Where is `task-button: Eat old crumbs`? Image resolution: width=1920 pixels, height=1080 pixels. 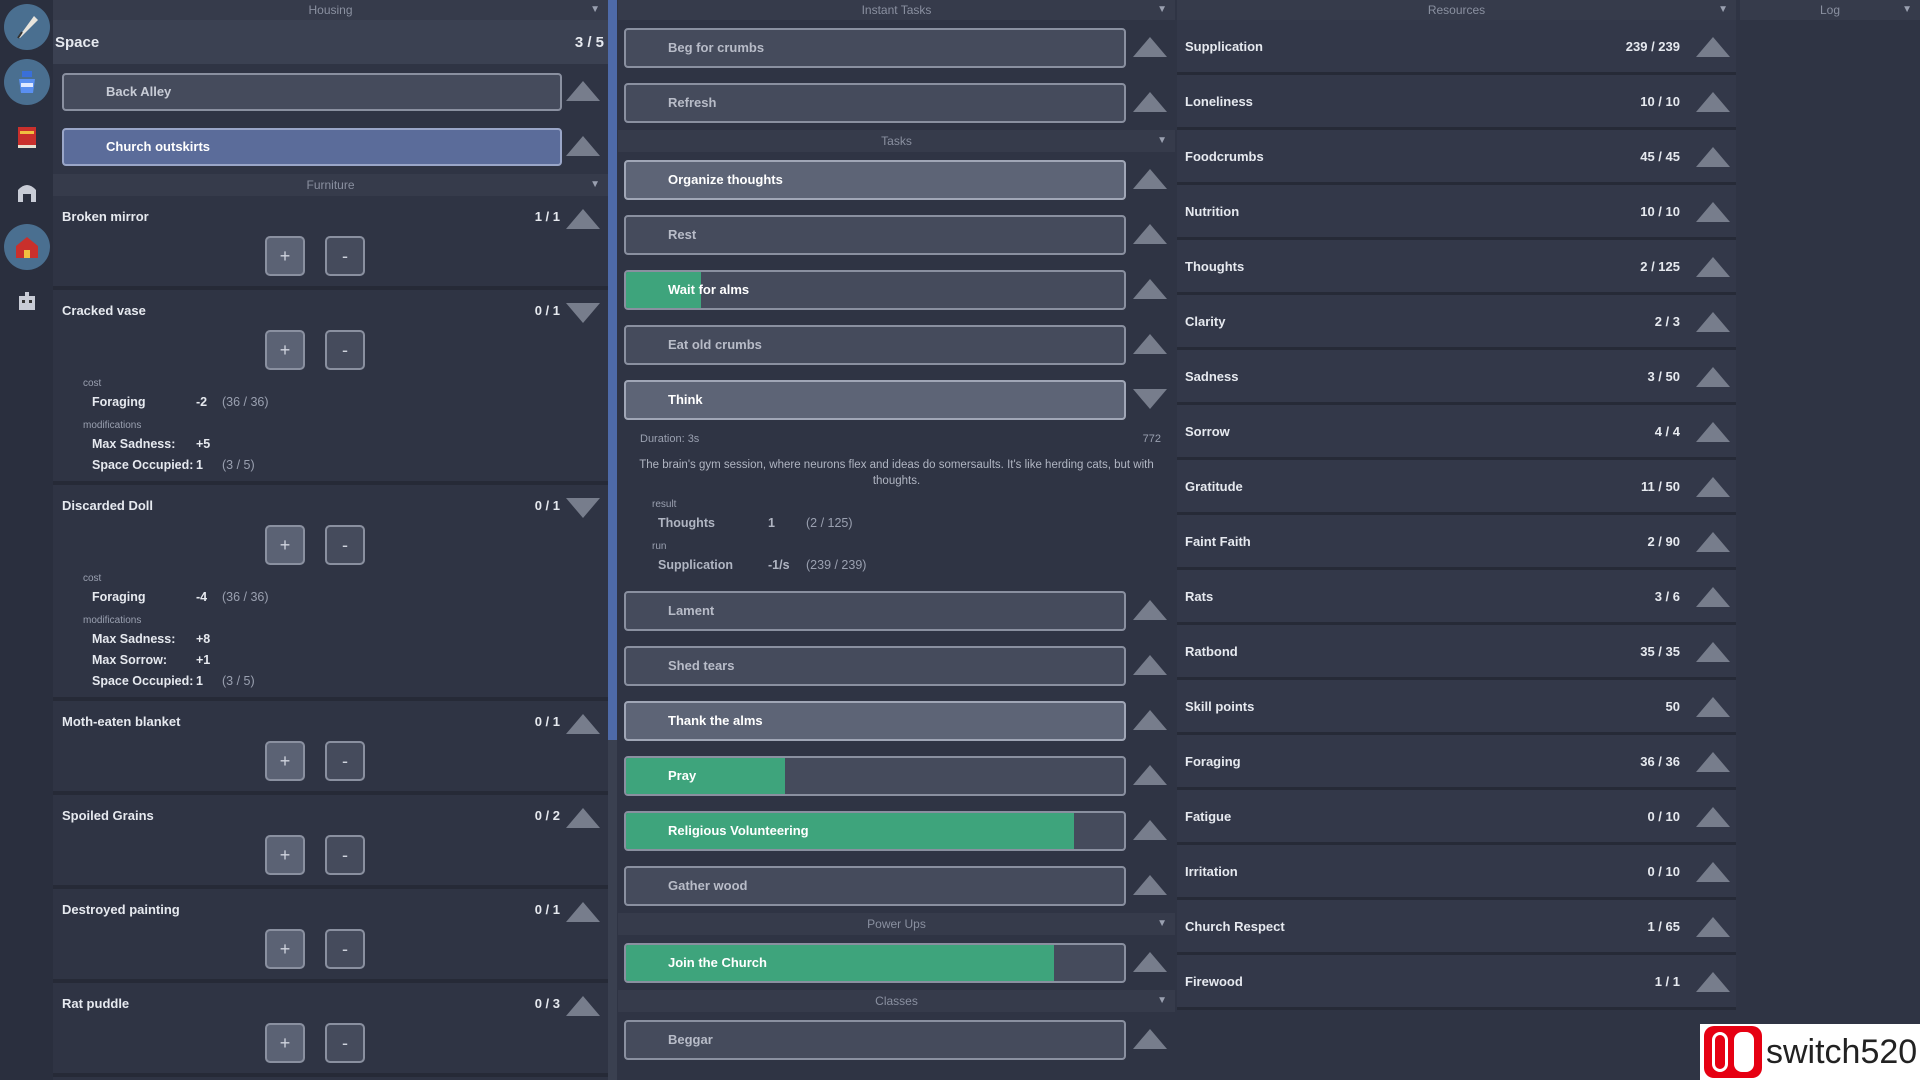
task-button: Eat old crumbs is located at coordinates (875, 344).